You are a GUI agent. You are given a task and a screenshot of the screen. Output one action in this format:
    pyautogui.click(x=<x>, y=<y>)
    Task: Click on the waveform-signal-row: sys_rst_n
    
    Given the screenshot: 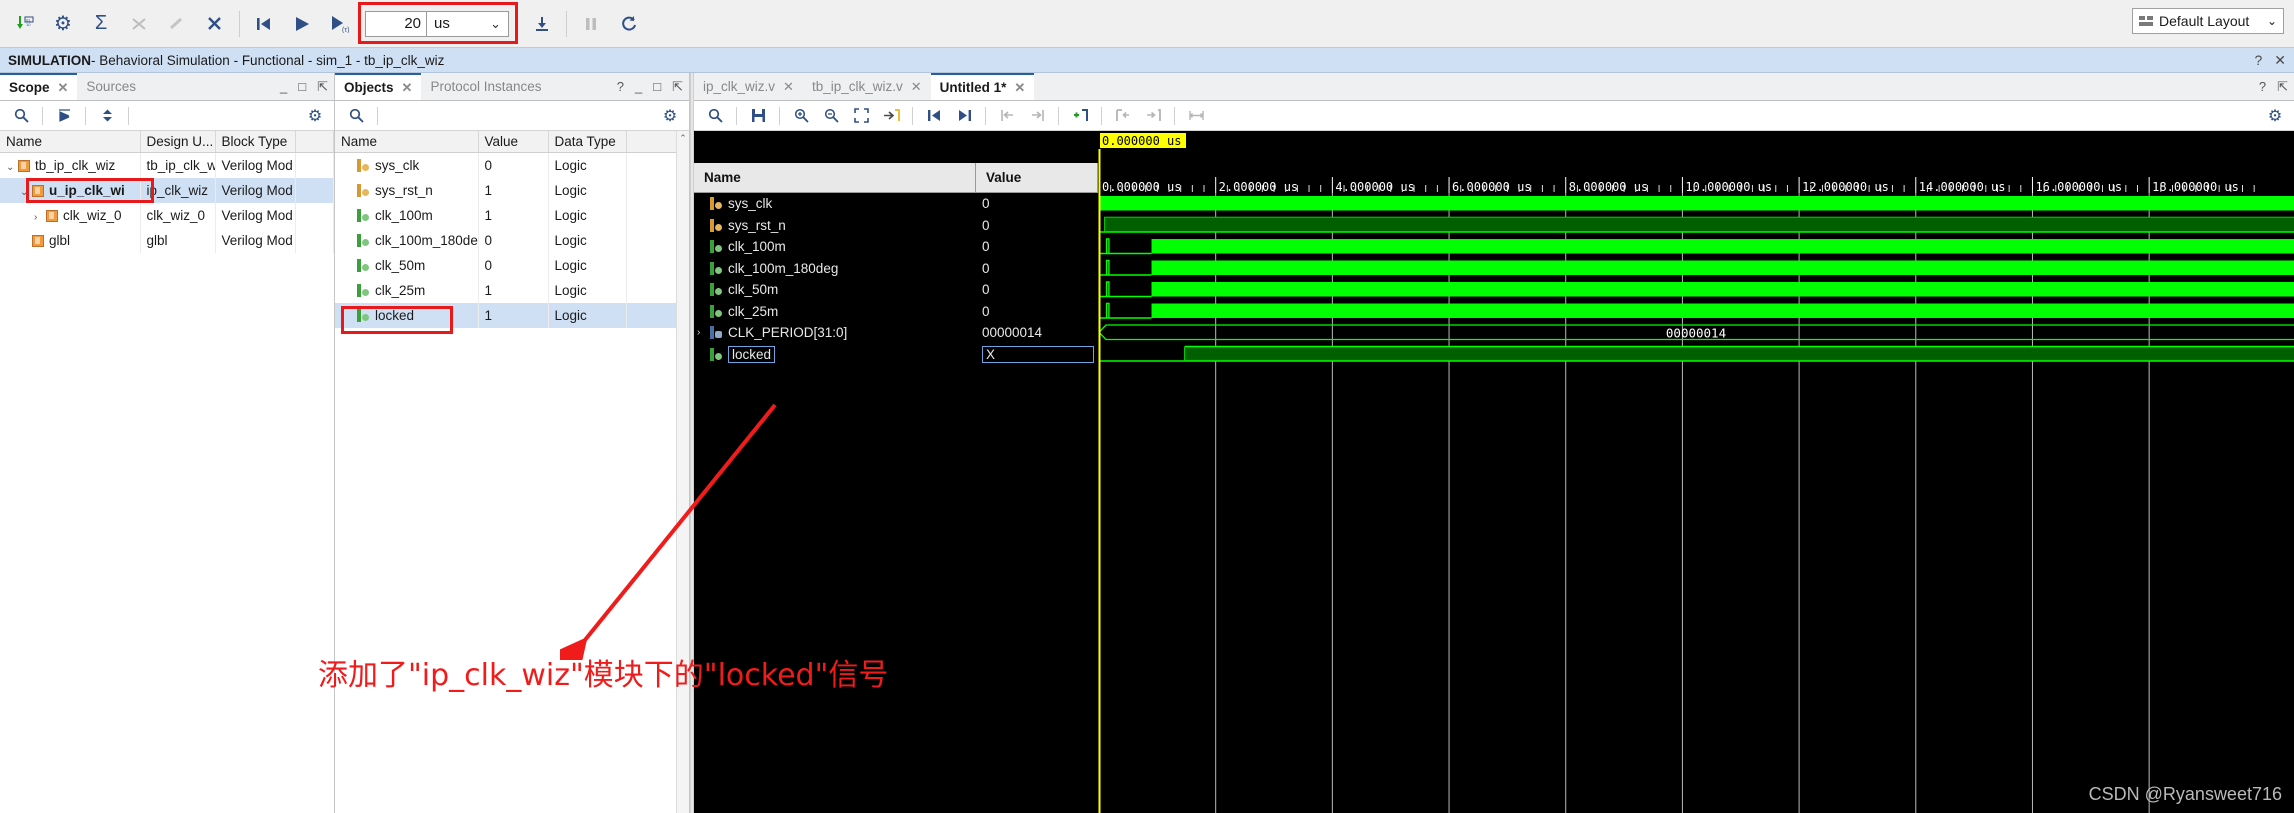 What is the action you would take?
    pyautogui.click(x=835, y=226)
    